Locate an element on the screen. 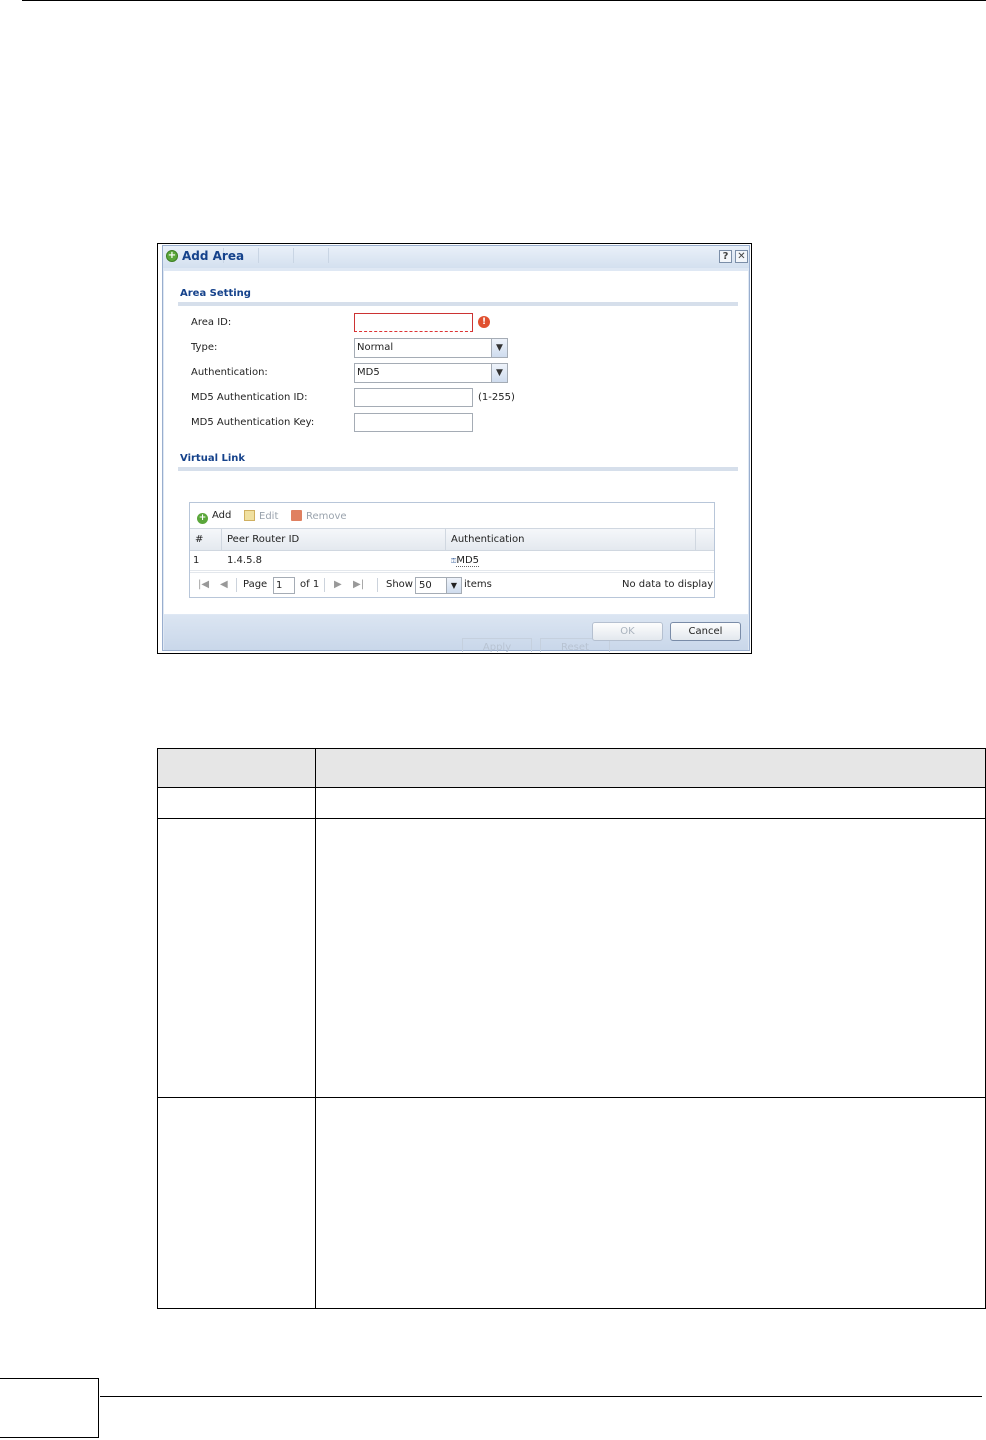 The height and width of the screenshot is (1440, 986). show-label: Show is located at coordinates (399, 584).